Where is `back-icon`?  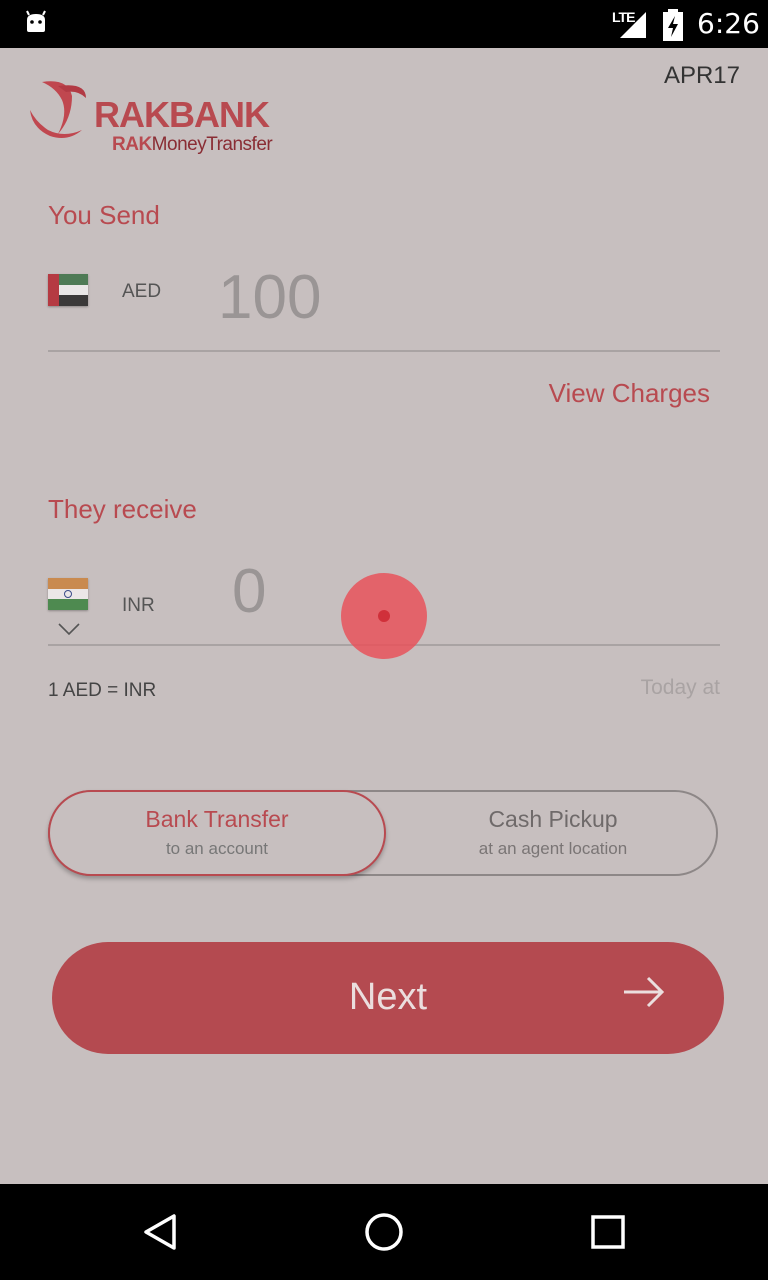
back-icon is located at coordinates (160, 1232).